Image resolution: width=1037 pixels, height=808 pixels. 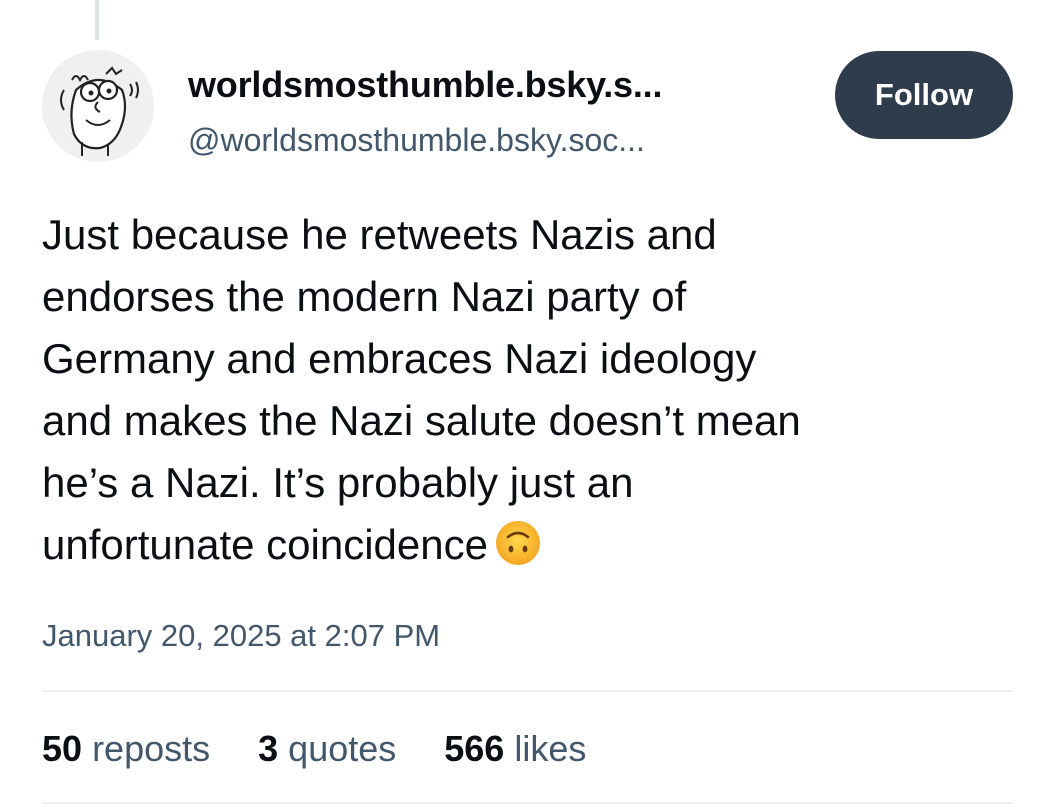 What do you see at coordinates (265, 544) in the screenshot?
I see `post-text-line: unfortunate coincidence` at bounding box center [265, 544].